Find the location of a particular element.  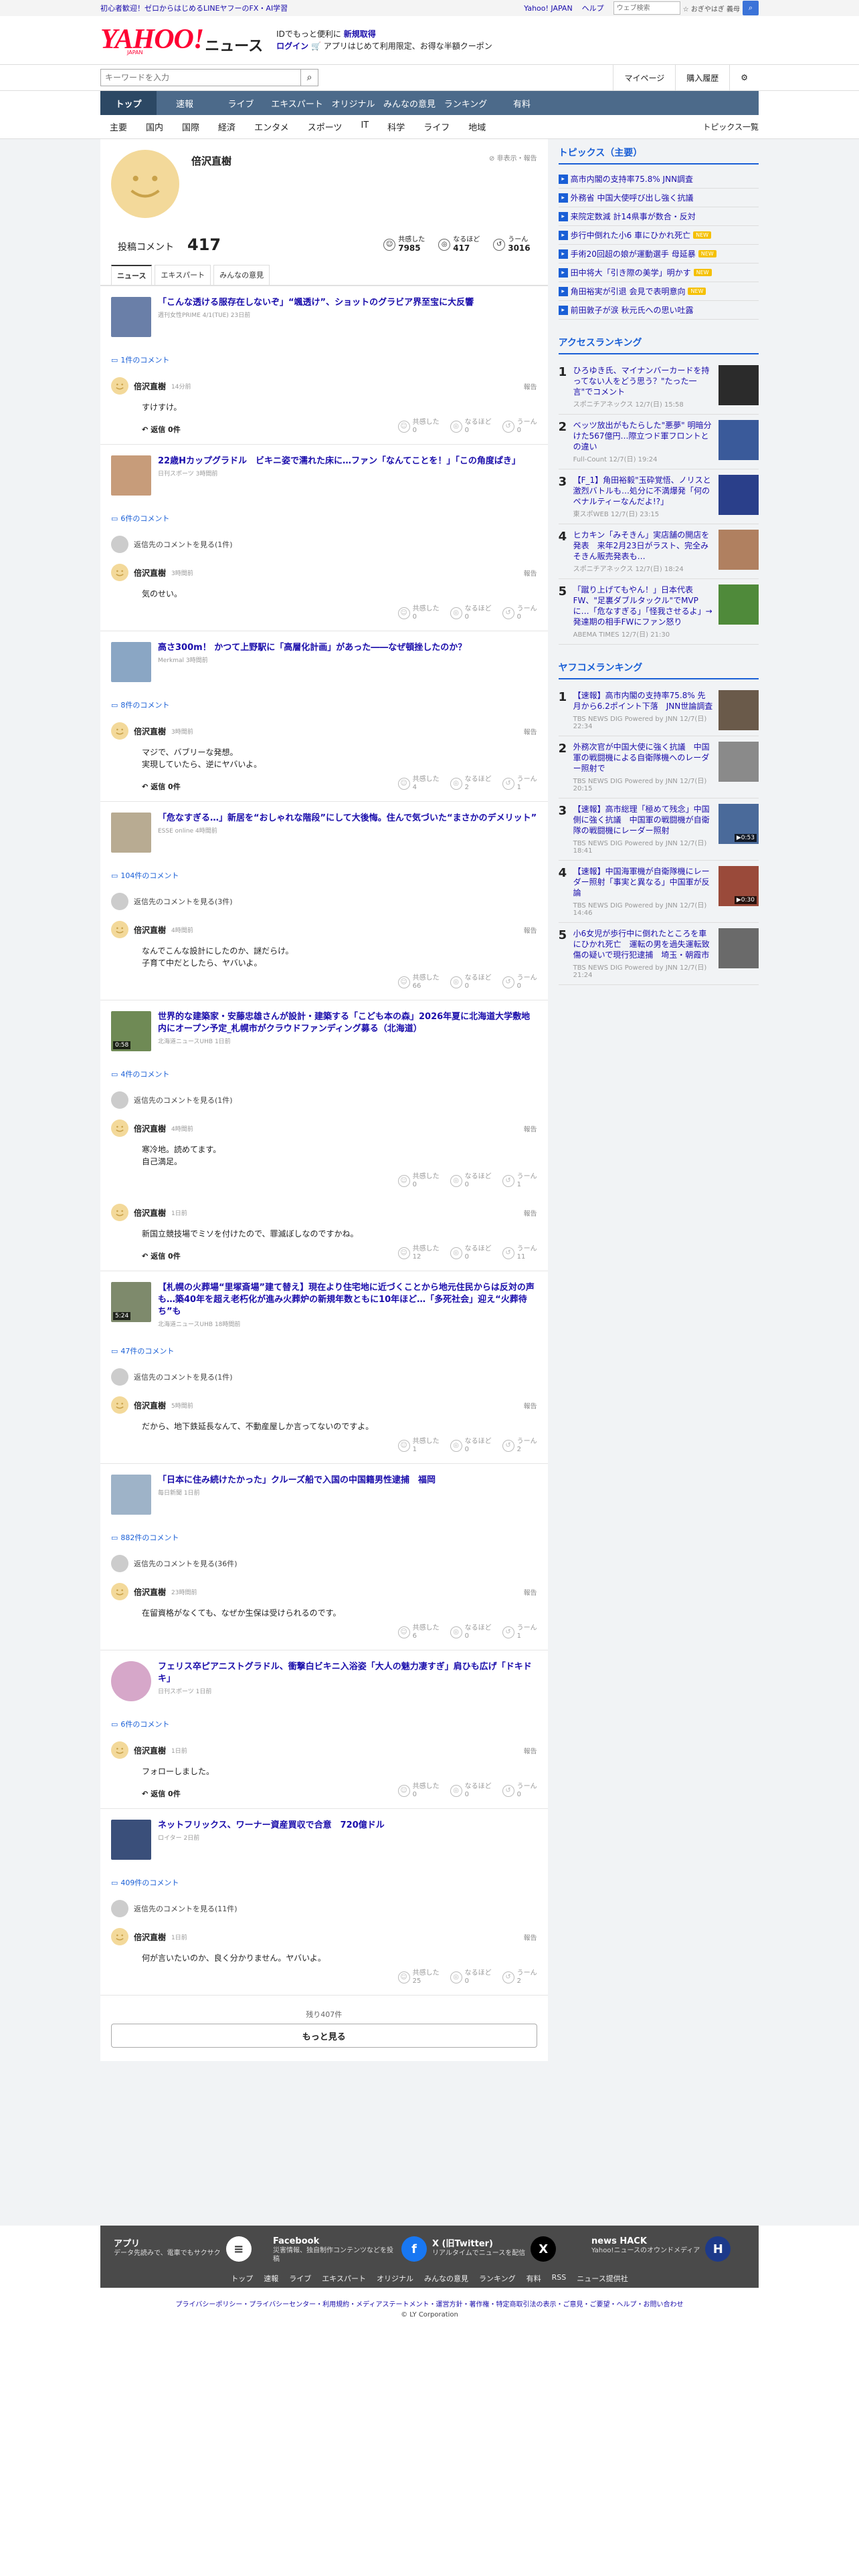

reaction-button: ☺ 共感した 12 is located at coordinates (418, 1253).